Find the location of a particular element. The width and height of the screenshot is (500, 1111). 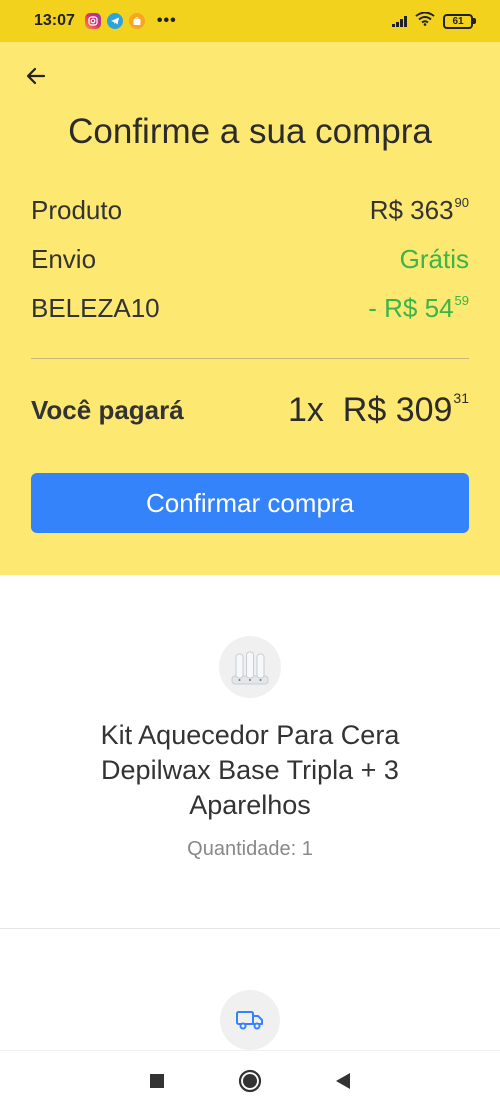

status-time: 13:07 is located at coordinates (54, 20).